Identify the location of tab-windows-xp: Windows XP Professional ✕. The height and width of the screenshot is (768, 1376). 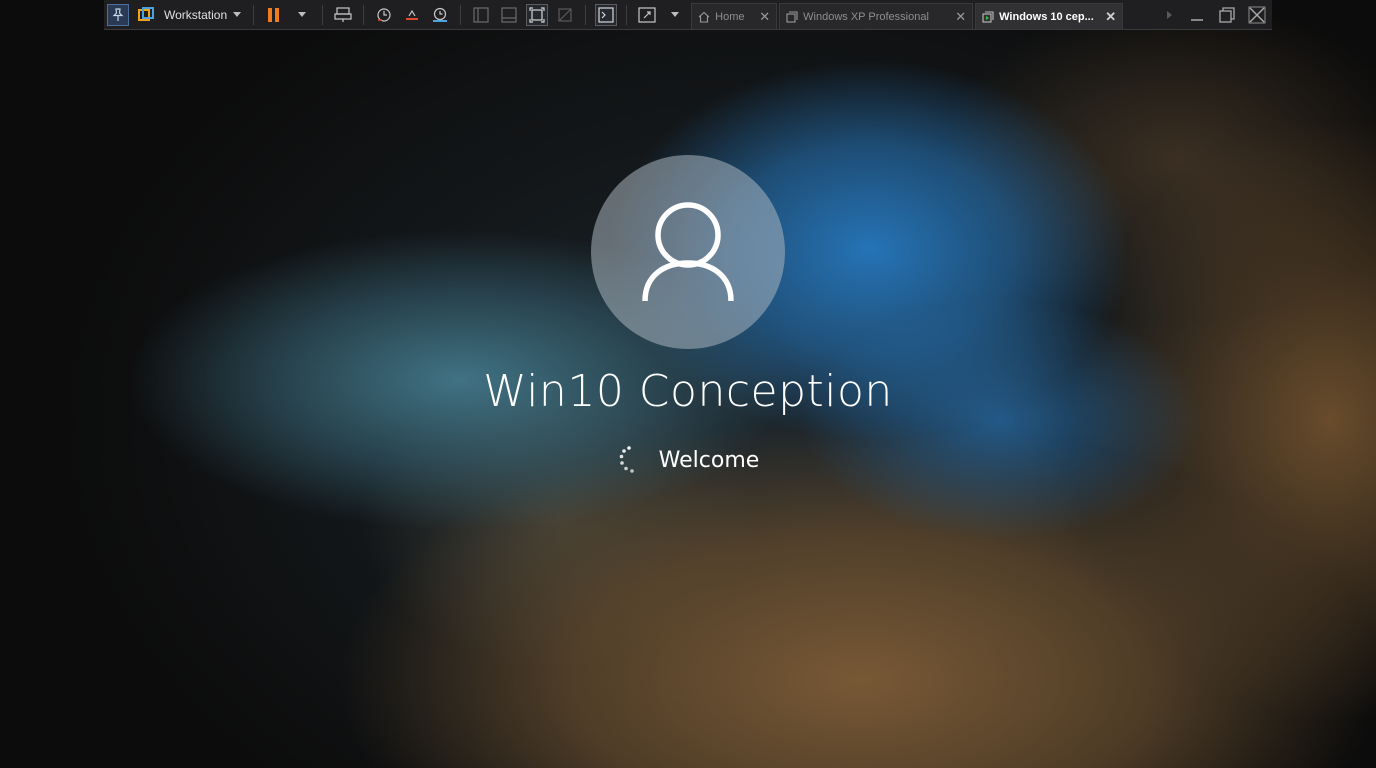
(876, 16).